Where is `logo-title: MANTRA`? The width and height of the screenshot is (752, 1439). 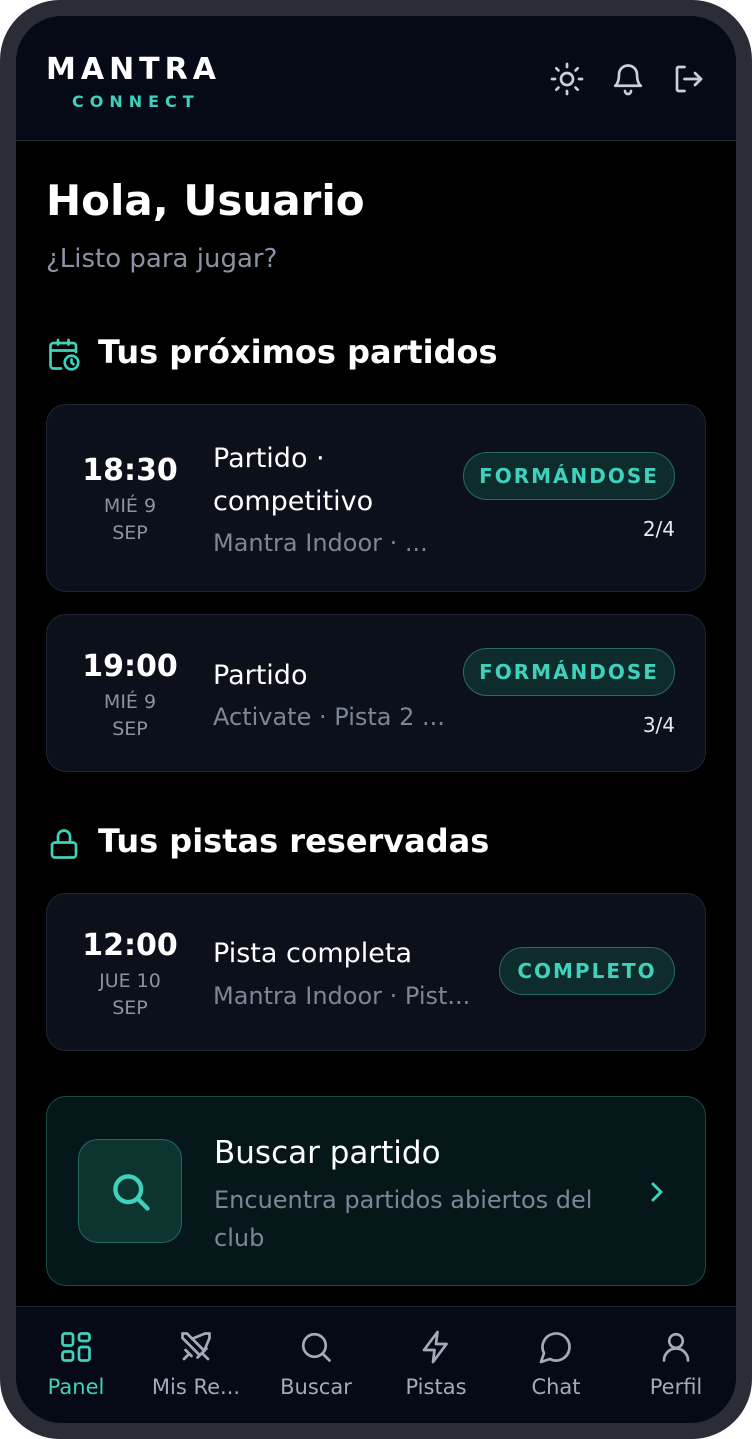 logo-title: MANTRA is located at coordinates (133, 69).